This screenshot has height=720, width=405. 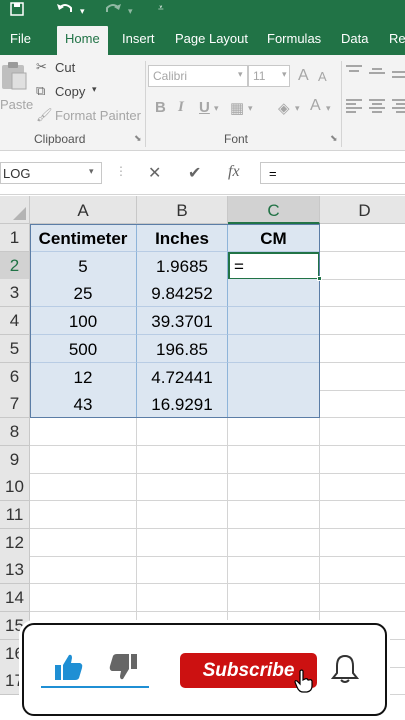 I want to click on italic-button: I, so click(x=181, y=107).